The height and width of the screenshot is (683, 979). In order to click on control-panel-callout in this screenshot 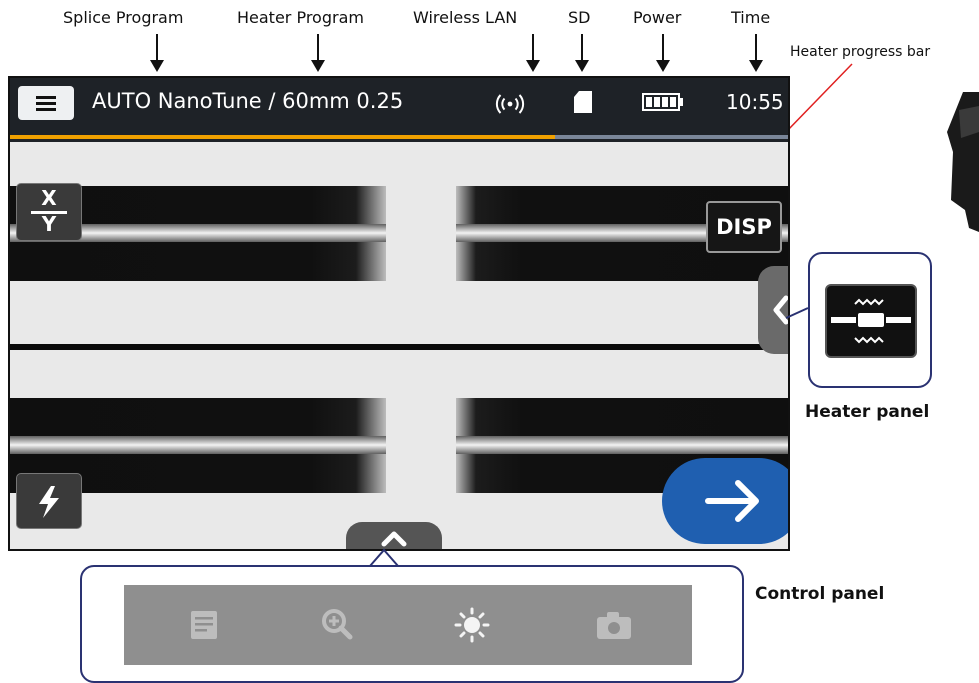, I will do `click(412, 624)`.